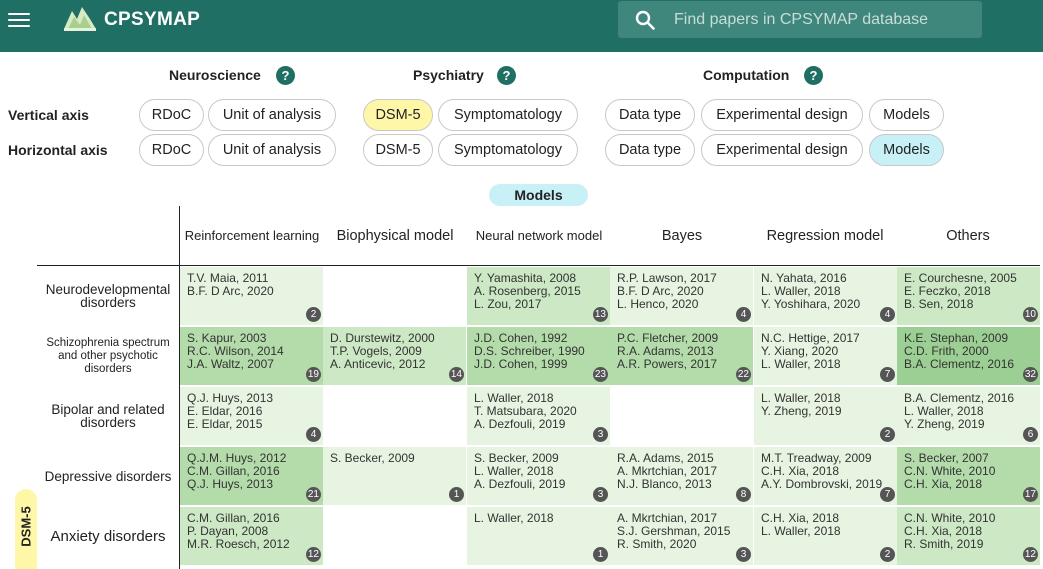 This screenshot has height=569, width=1043. Describe the element at coordinates (272, 115) in the screenshot. I see `vertical-chip-unit-of-analysis: Unit of analysis` at that location.